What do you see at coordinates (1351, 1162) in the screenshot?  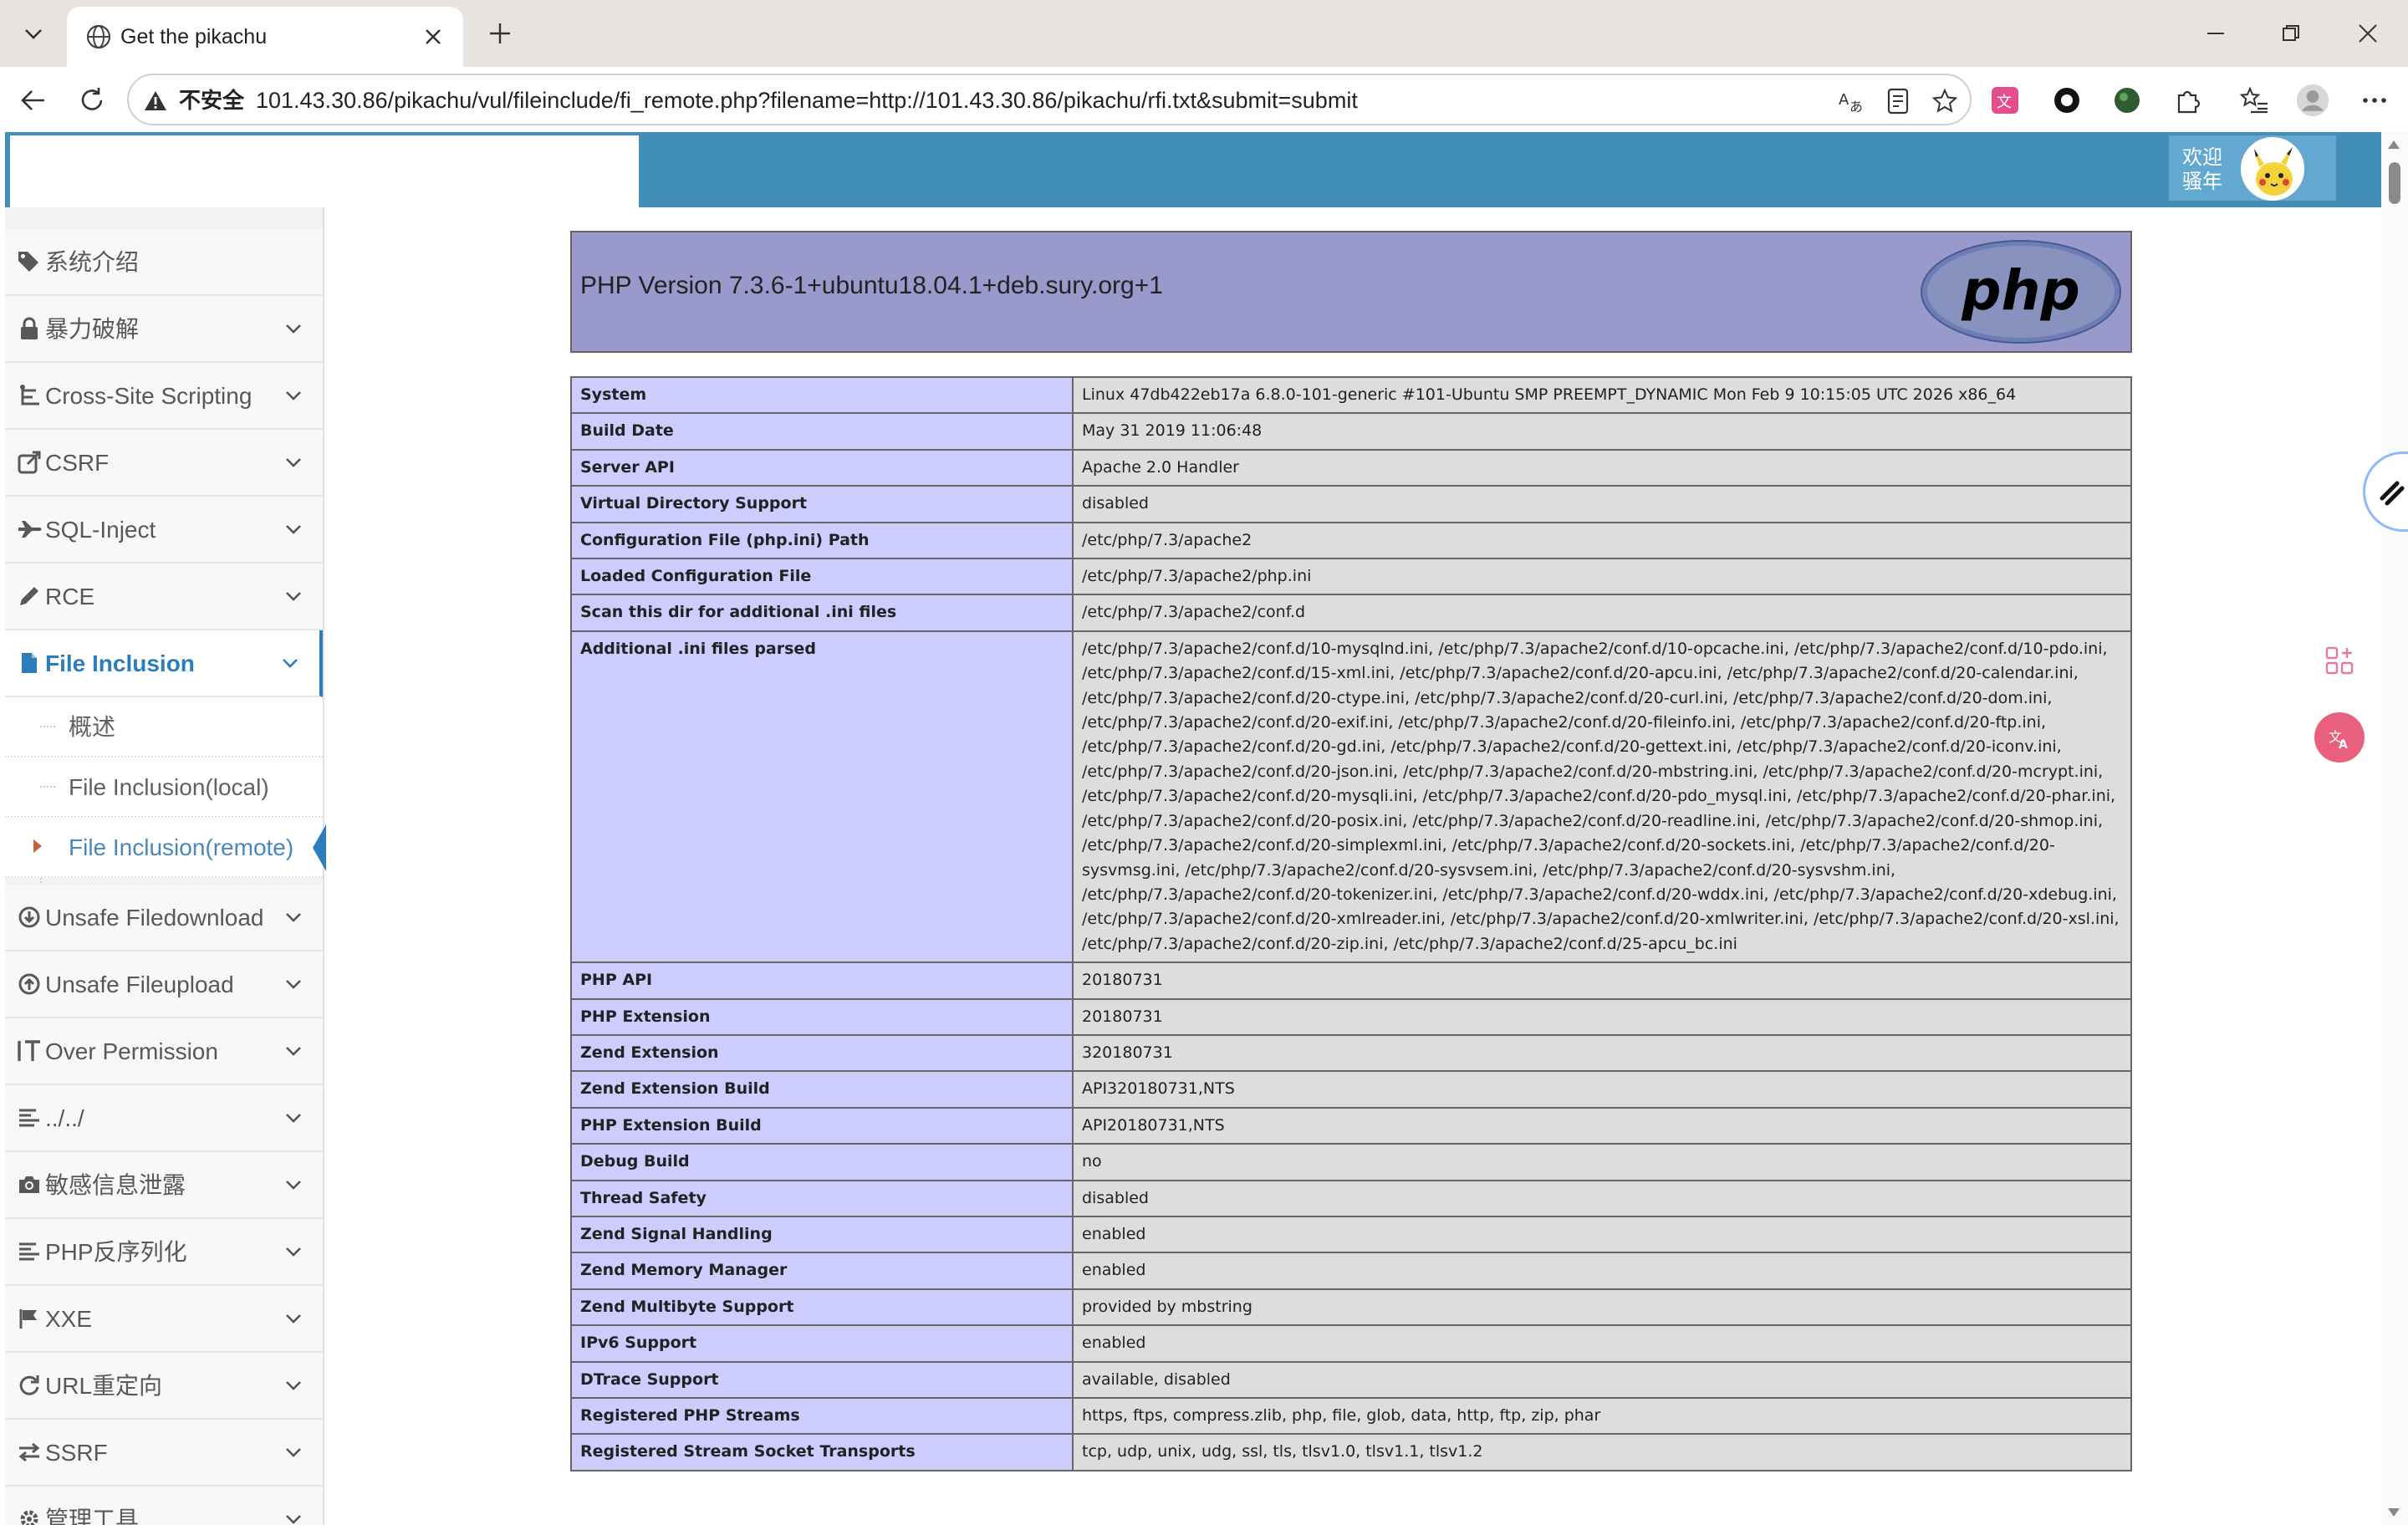 I see `phpinfo-row: Debug Build no` at bounding box center [1351, 1162].